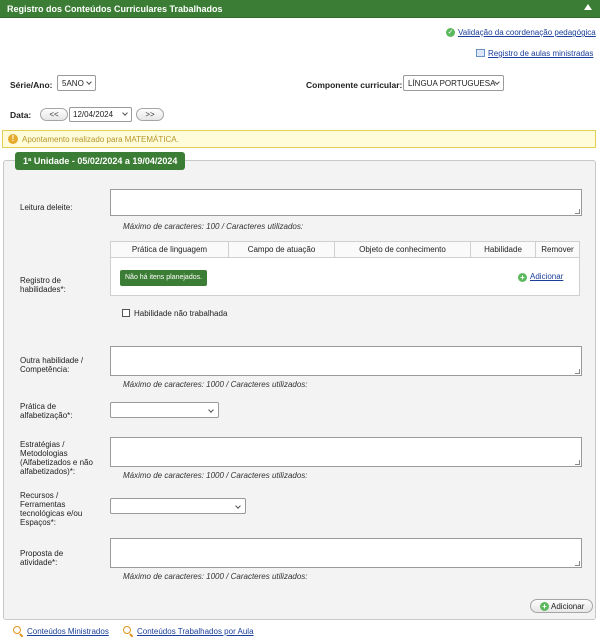 Image resolution: width=600 pixels, height=642 pixels. I want to click on date-value: 12/04/2024, so click(93, 114).